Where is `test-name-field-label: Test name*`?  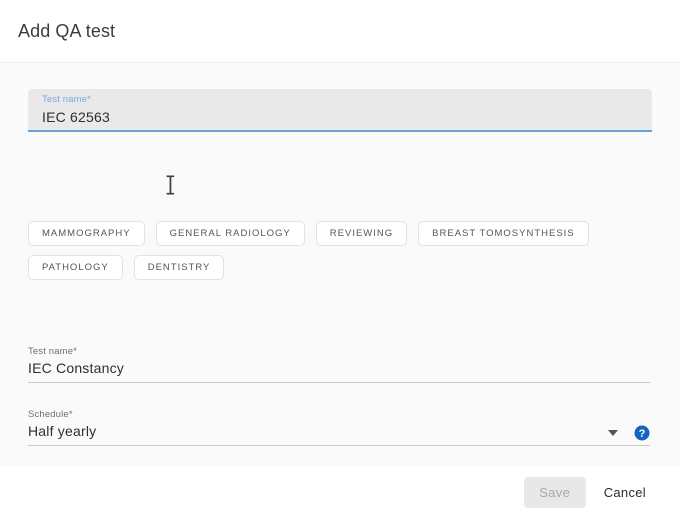 test-name-field-label: Test name* is located at coordinates (67, 99).